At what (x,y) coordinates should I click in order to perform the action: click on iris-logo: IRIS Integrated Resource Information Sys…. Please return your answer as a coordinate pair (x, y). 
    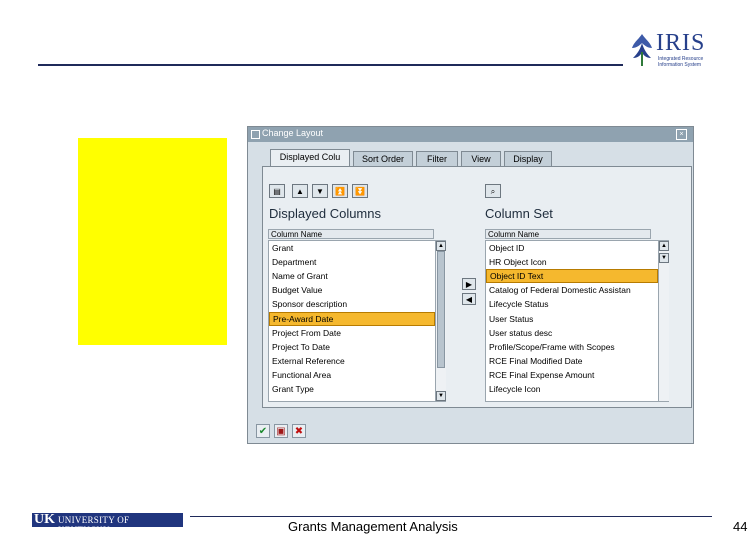
    Looking at the image, I should click on (668, 49).